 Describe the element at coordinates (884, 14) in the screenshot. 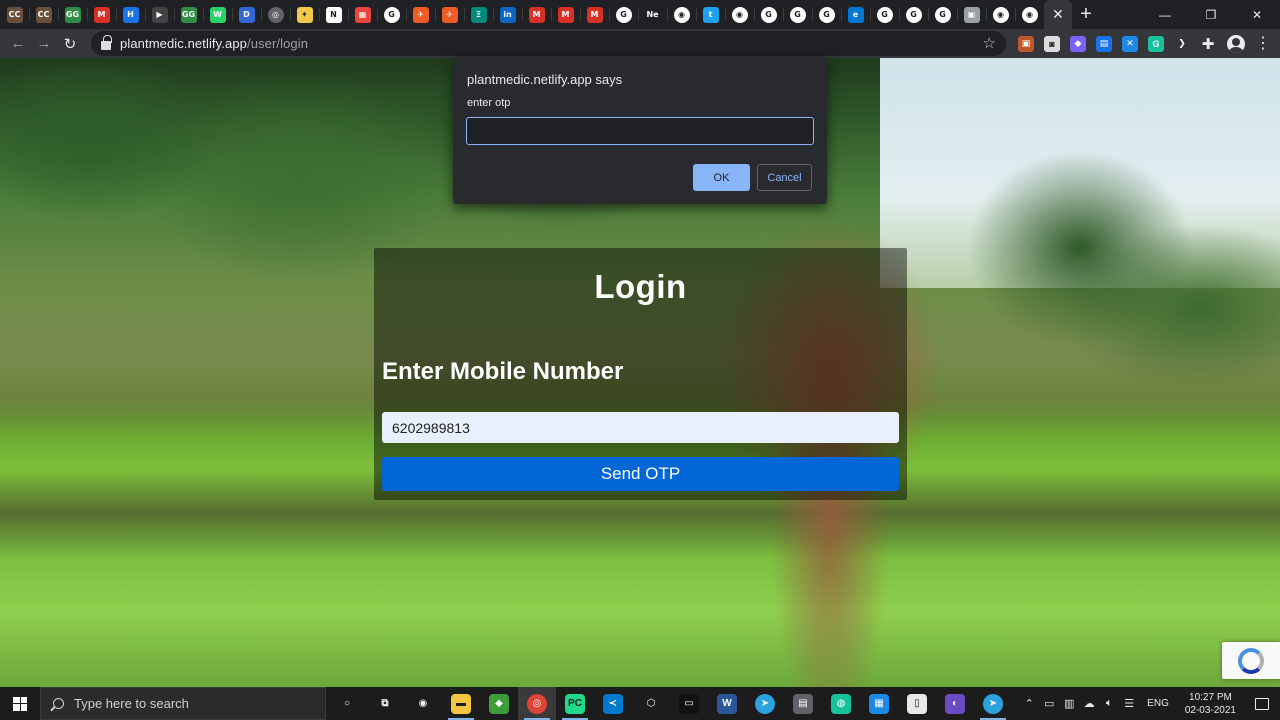

I see `tab-google-6: G` at that location.